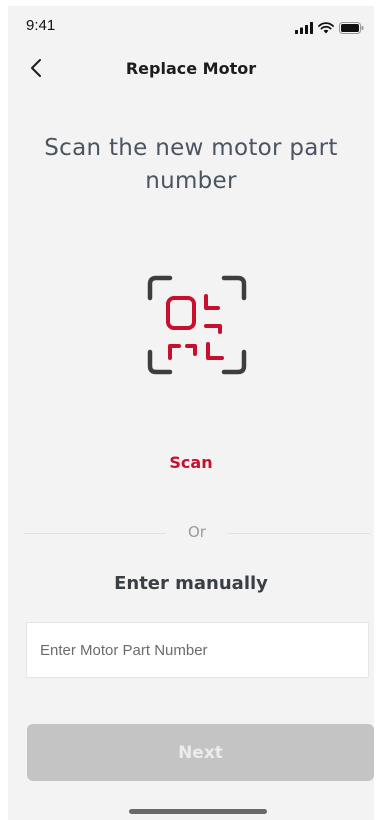 This screenshot has width=381, height=820. I want to click on divider-line-right, so click(299, 533).